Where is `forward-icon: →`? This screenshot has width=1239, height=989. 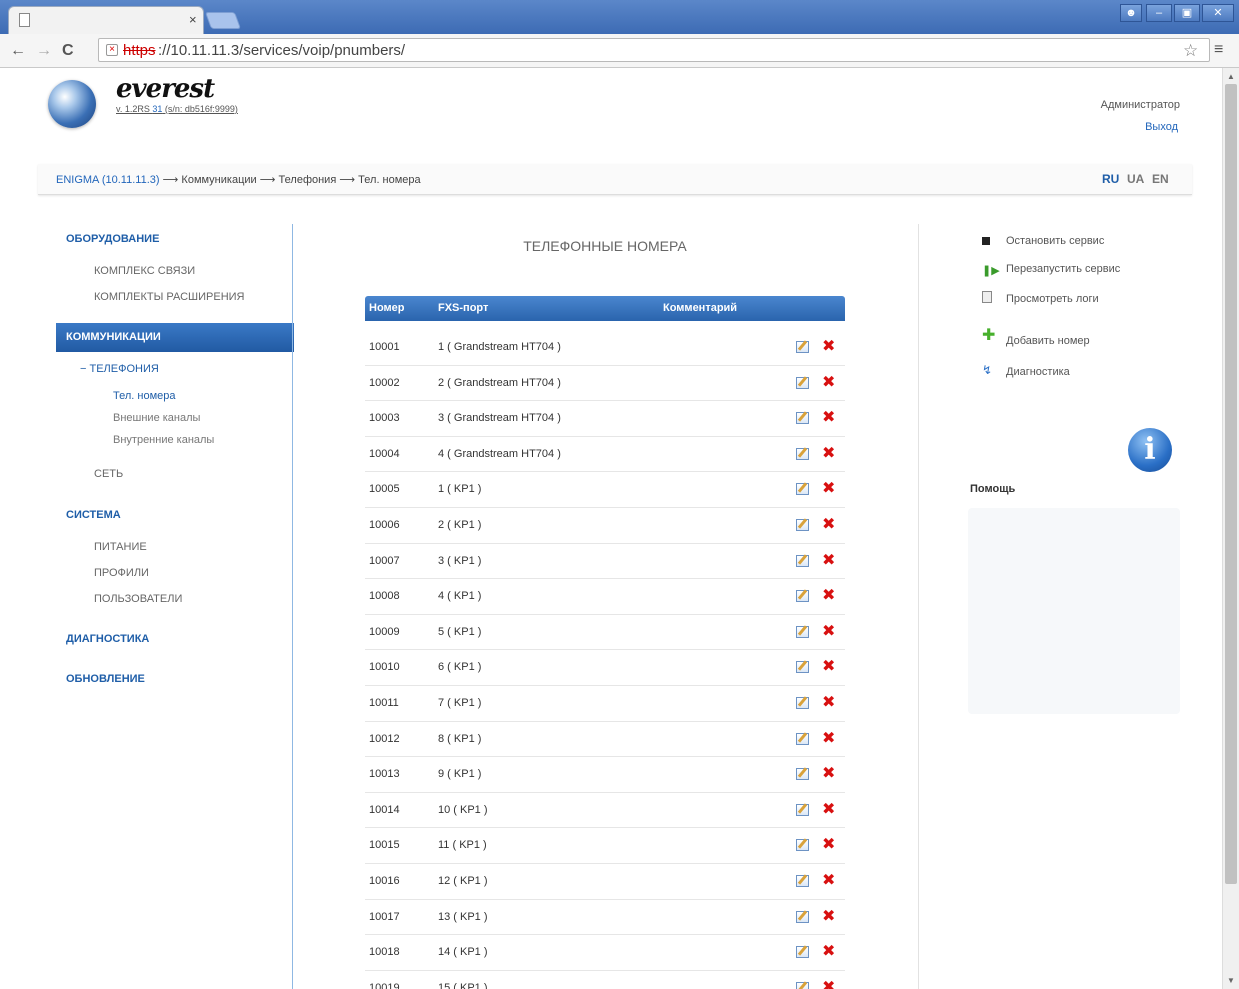
forward-icon: → is located at coordinates (44, 51).